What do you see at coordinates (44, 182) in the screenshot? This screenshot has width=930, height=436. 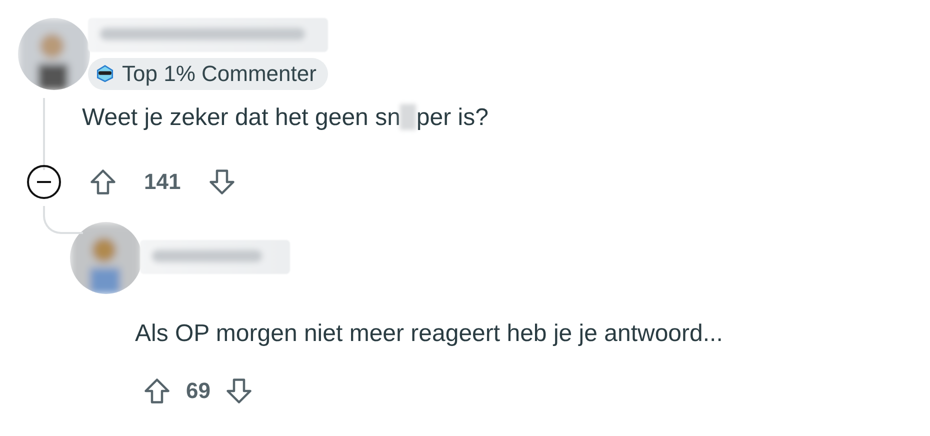 I see `collapse-icon` at bounding box center [44, 182].